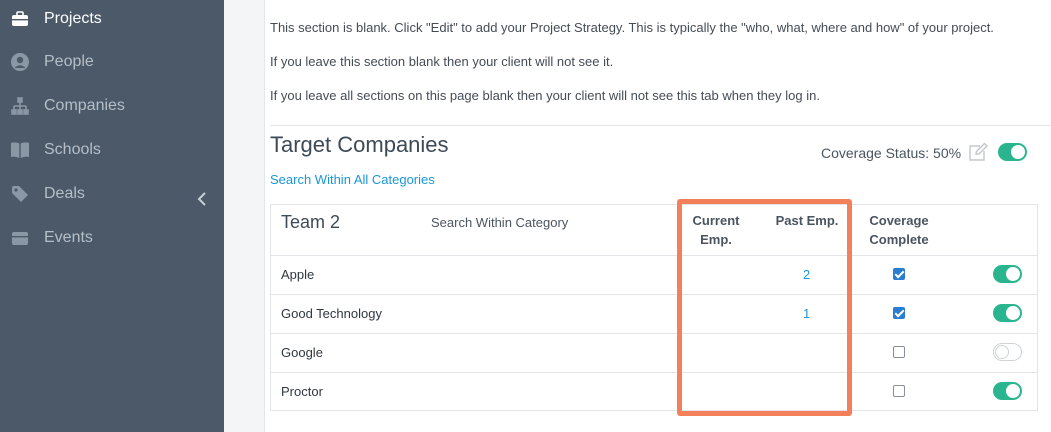 The height and width of the screenshot is (432, 1051). What do you see at coordinates (72, 149) in the screenshot?
I see `sidebar-item-label: Schools` at bounding box center [72, 149].